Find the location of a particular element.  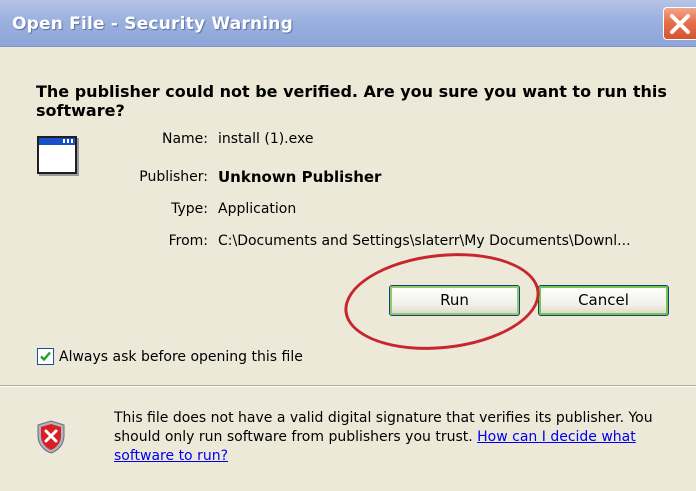

cancel-button: Cancel is located at coordinates (603, 300).